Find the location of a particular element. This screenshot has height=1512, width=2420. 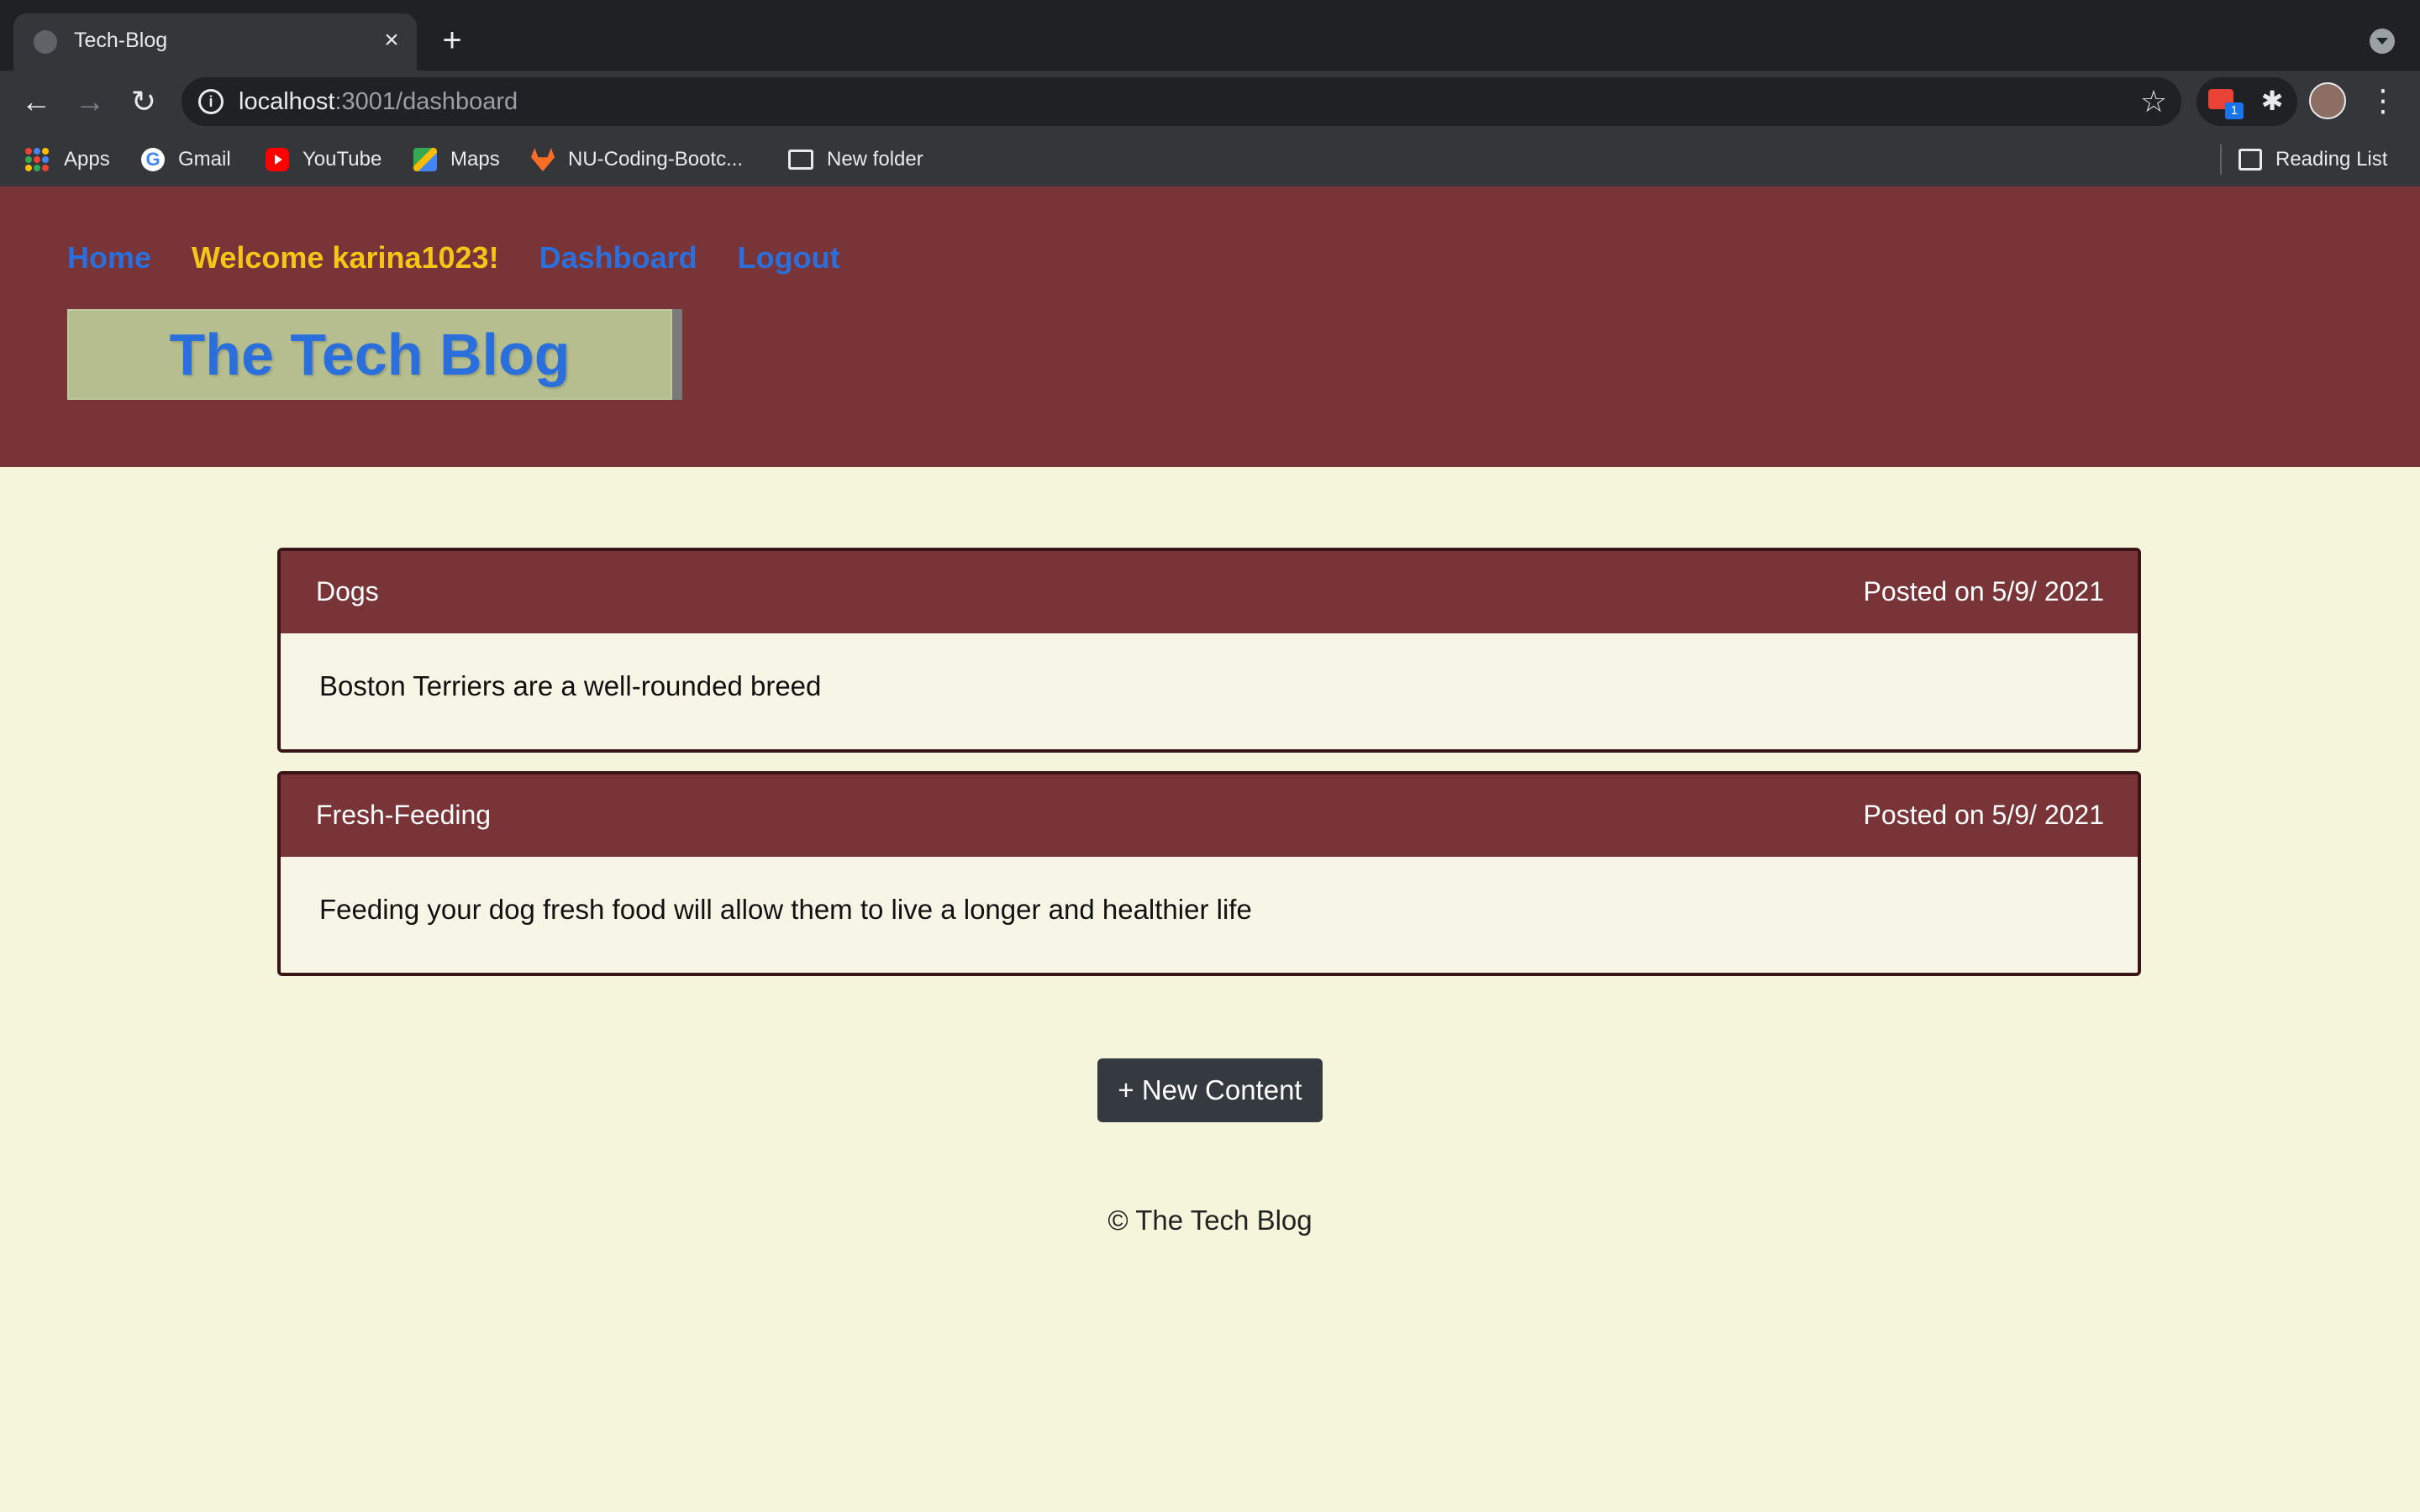

new-tab-icon: + is located at coordinates (452, 40).